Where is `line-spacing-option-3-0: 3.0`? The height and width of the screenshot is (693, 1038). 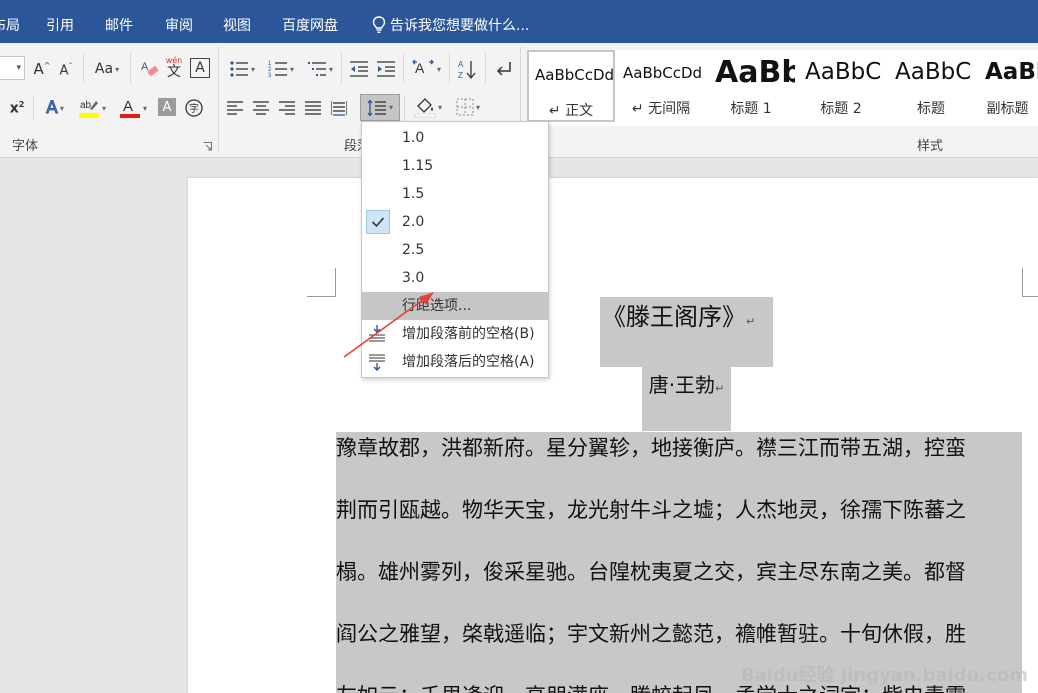 line-spacing-option-3-0: 3.0 is located at coordinates (455, 278).